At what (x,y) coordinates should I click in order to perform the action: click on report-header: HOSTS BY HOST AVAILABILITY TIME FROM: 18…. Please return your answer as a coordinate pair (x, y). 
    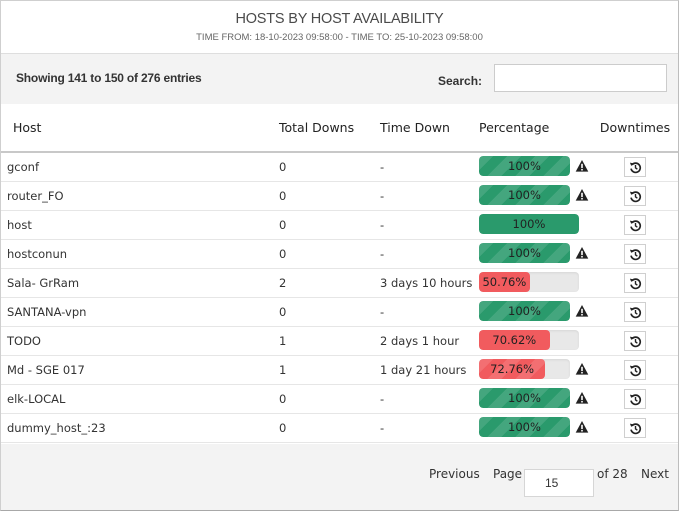
    Looking at the image, I should click on (339, 27).